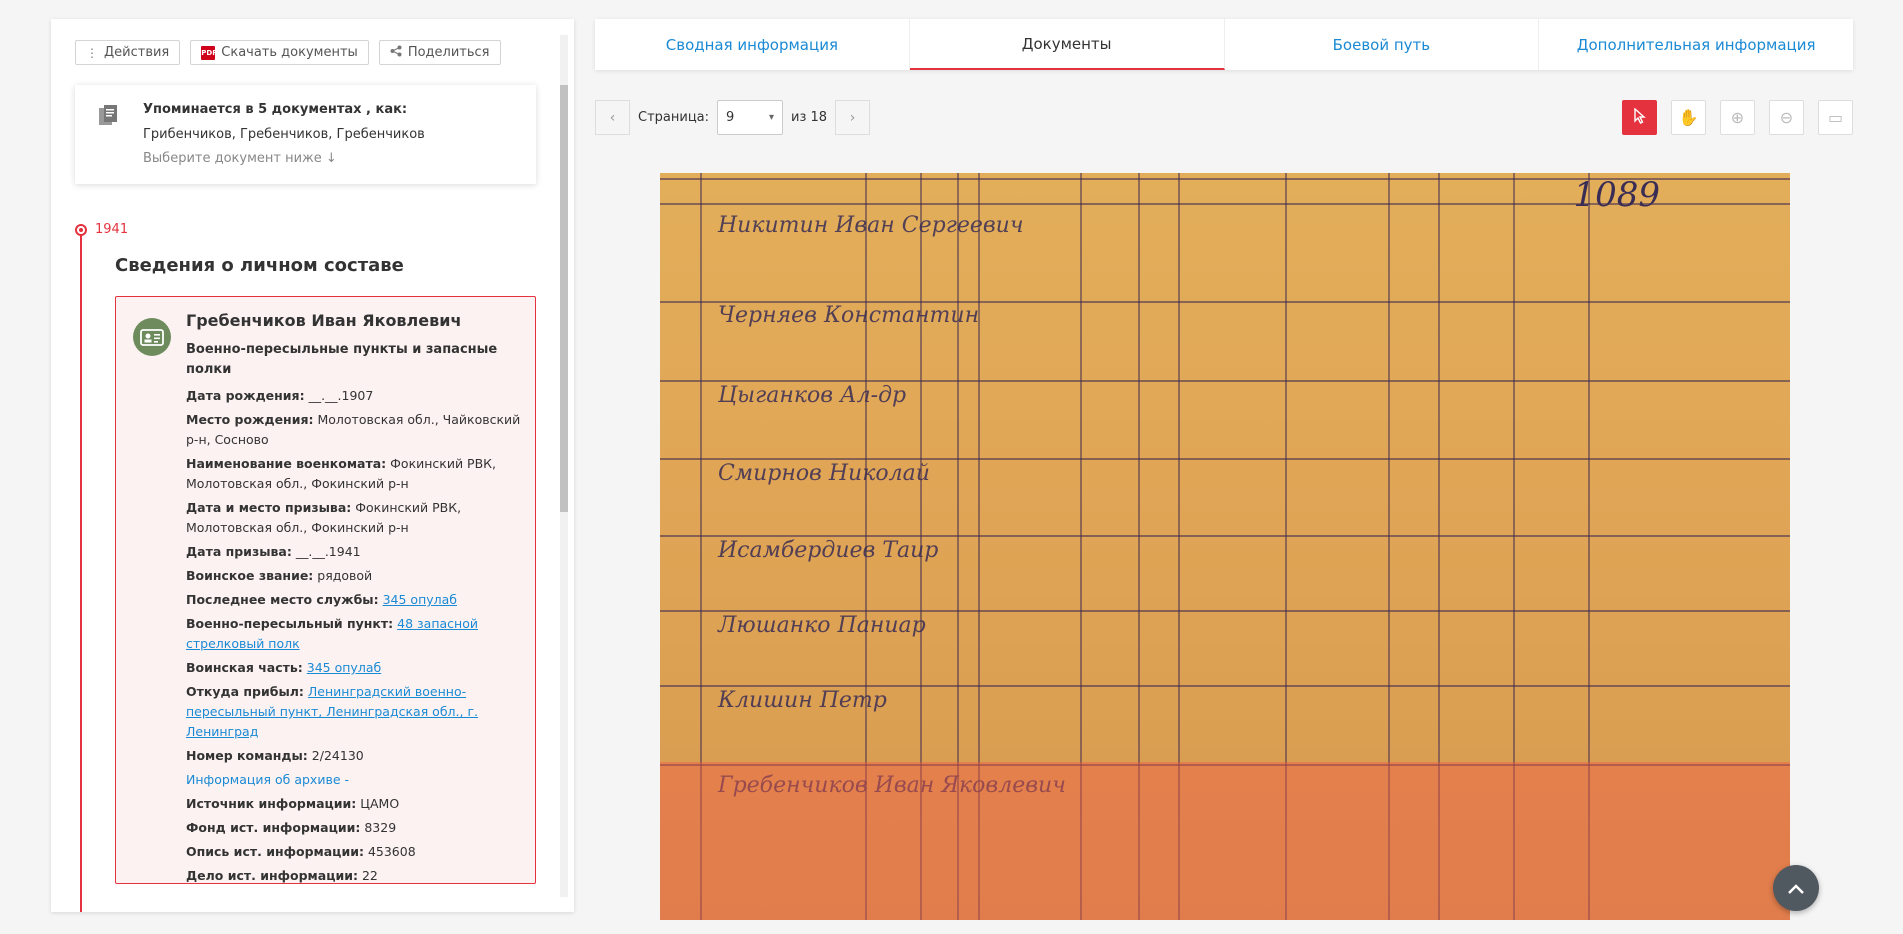 This screenshot has height=934, width=1903. Describe the element at coordinates (279, 575) in the screenshot. I see `detail-row: Воинское звание: рядовой` at that location.